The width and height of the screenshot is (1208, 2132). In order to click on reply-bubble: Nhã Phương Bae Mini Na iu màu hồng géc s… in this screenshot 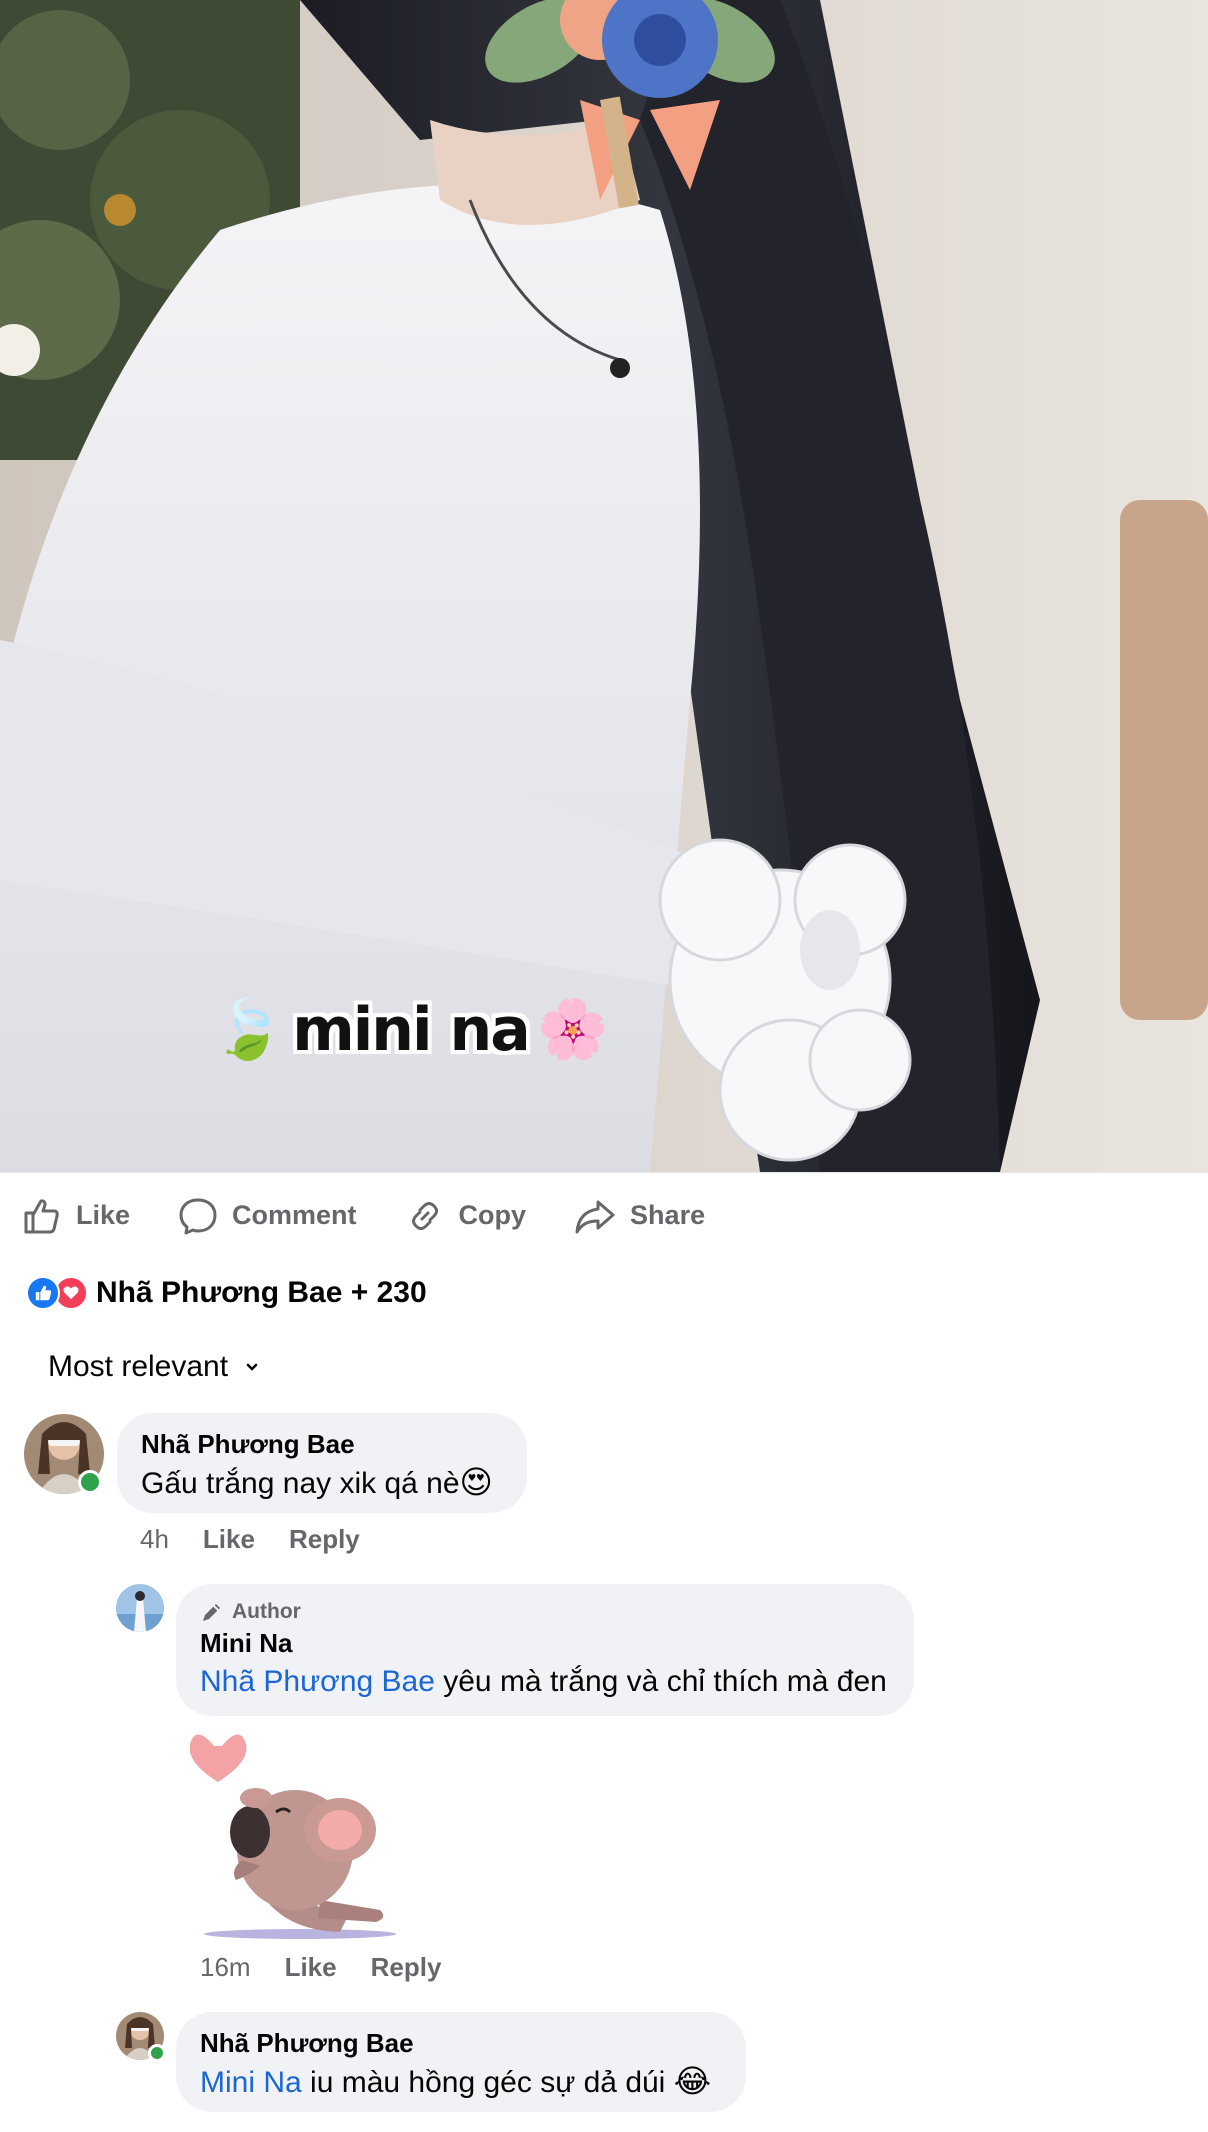, I will do `click(461, 2062)`.